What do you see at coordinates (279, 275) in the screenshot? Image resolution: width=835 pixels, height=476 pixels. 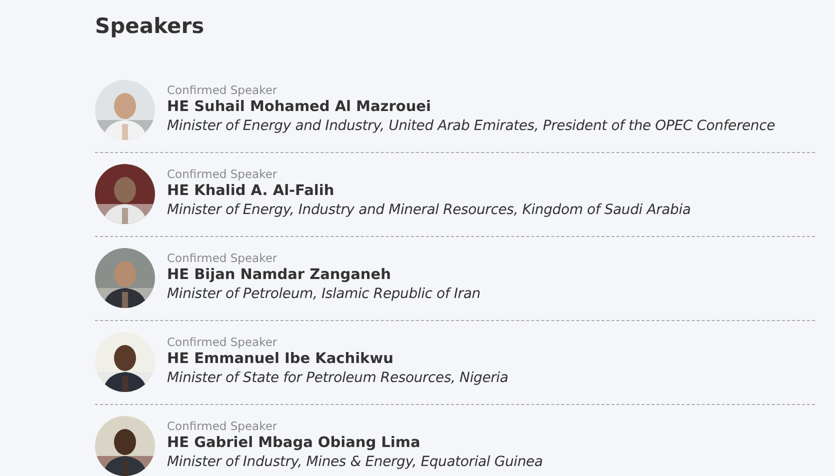 I see `speaker-name: HE Bijan Namdar Zanganeh` at bounding box center [279, 275].